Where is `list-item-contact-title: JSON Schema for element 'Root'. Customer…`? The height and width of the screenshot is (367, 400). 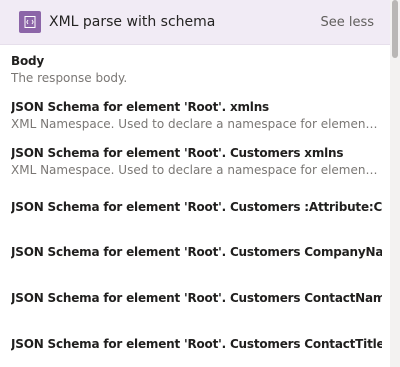 list-item-contact-title: JSON Schema for element 'Root'. Customer… is located at coordinates (196, 344).